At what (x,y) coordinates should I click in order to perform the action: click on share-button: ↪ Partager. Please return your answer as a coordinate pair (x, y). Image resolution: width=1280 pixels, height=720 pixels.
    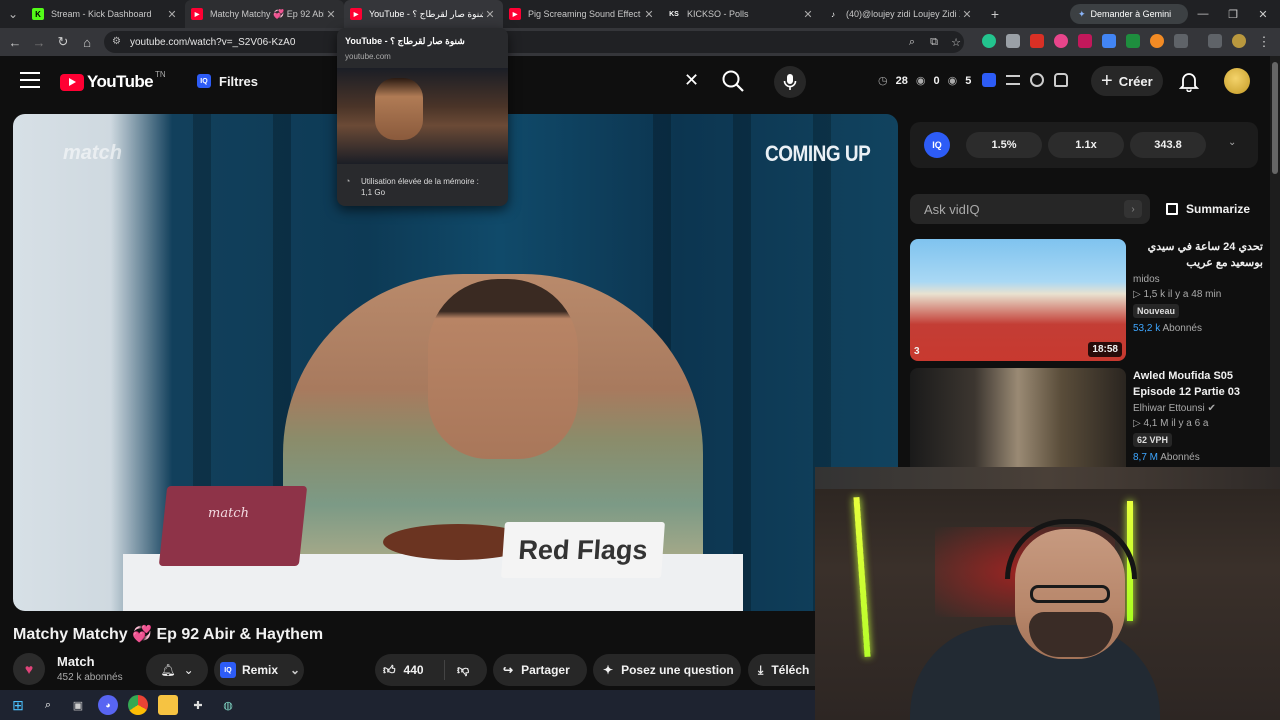
    Looking at the image, I should click on (540, 670).